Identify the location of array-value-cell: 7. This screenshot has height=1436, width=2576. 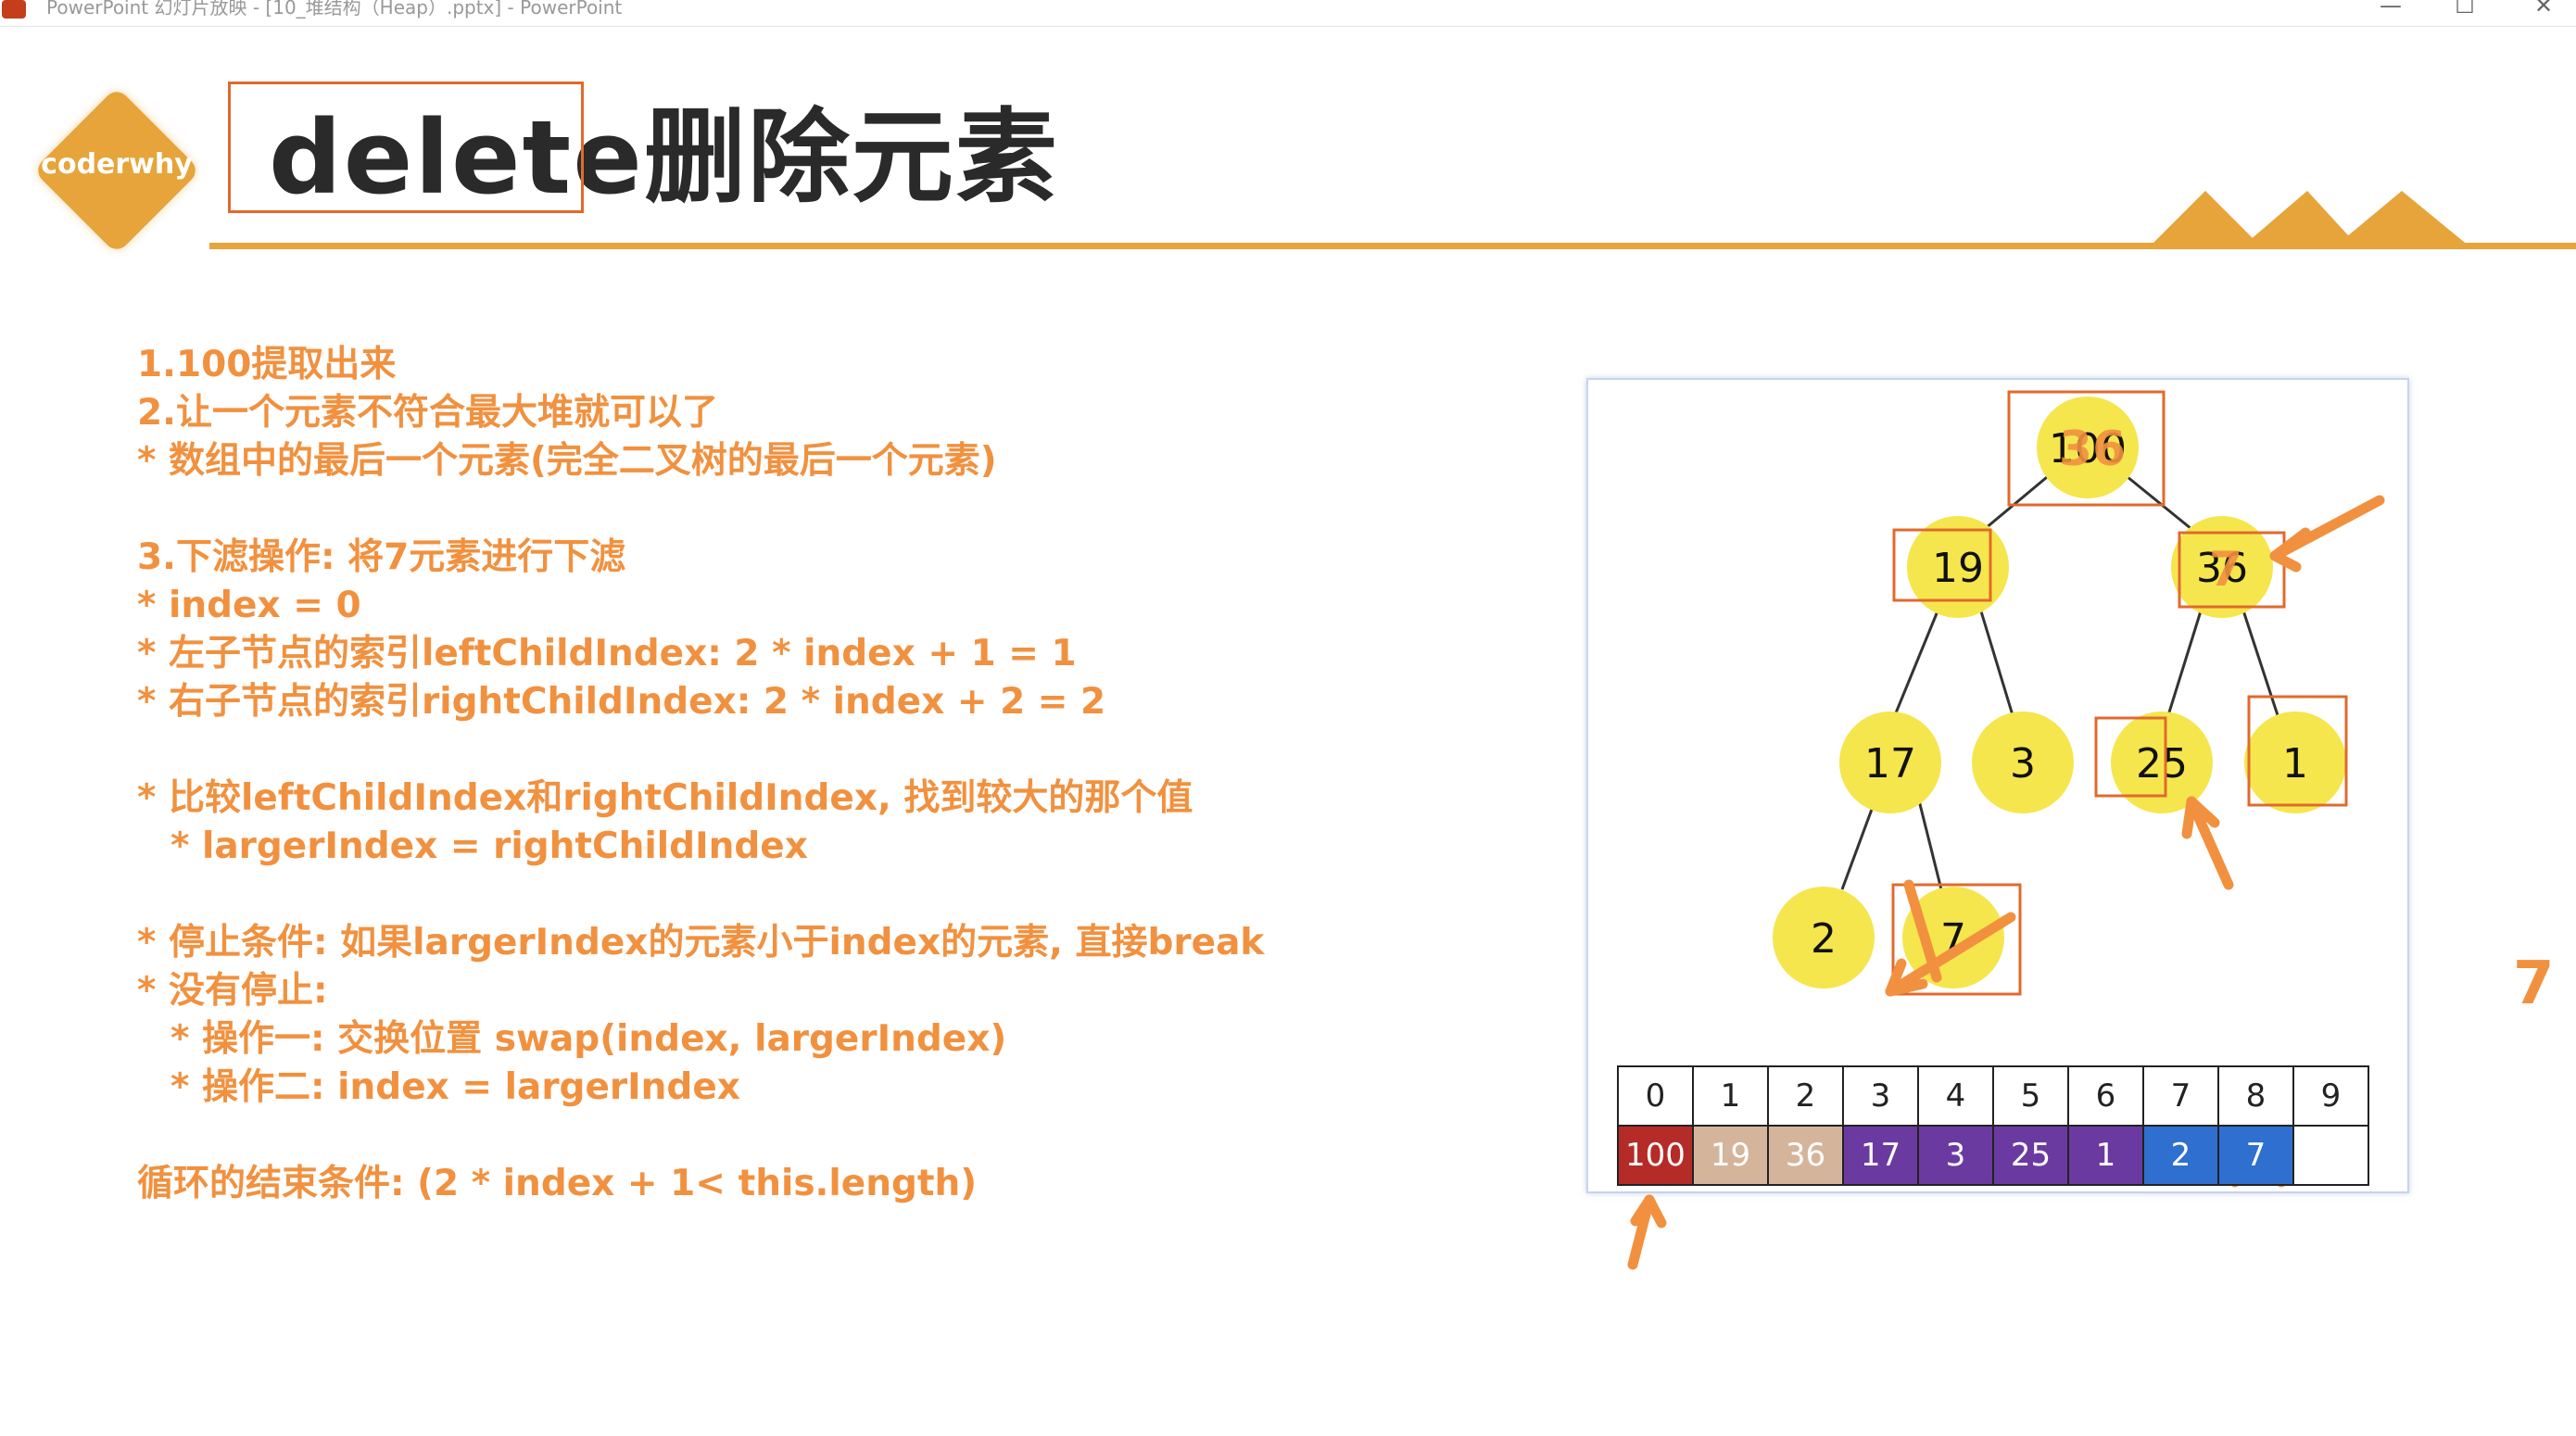
(2255, 1155).